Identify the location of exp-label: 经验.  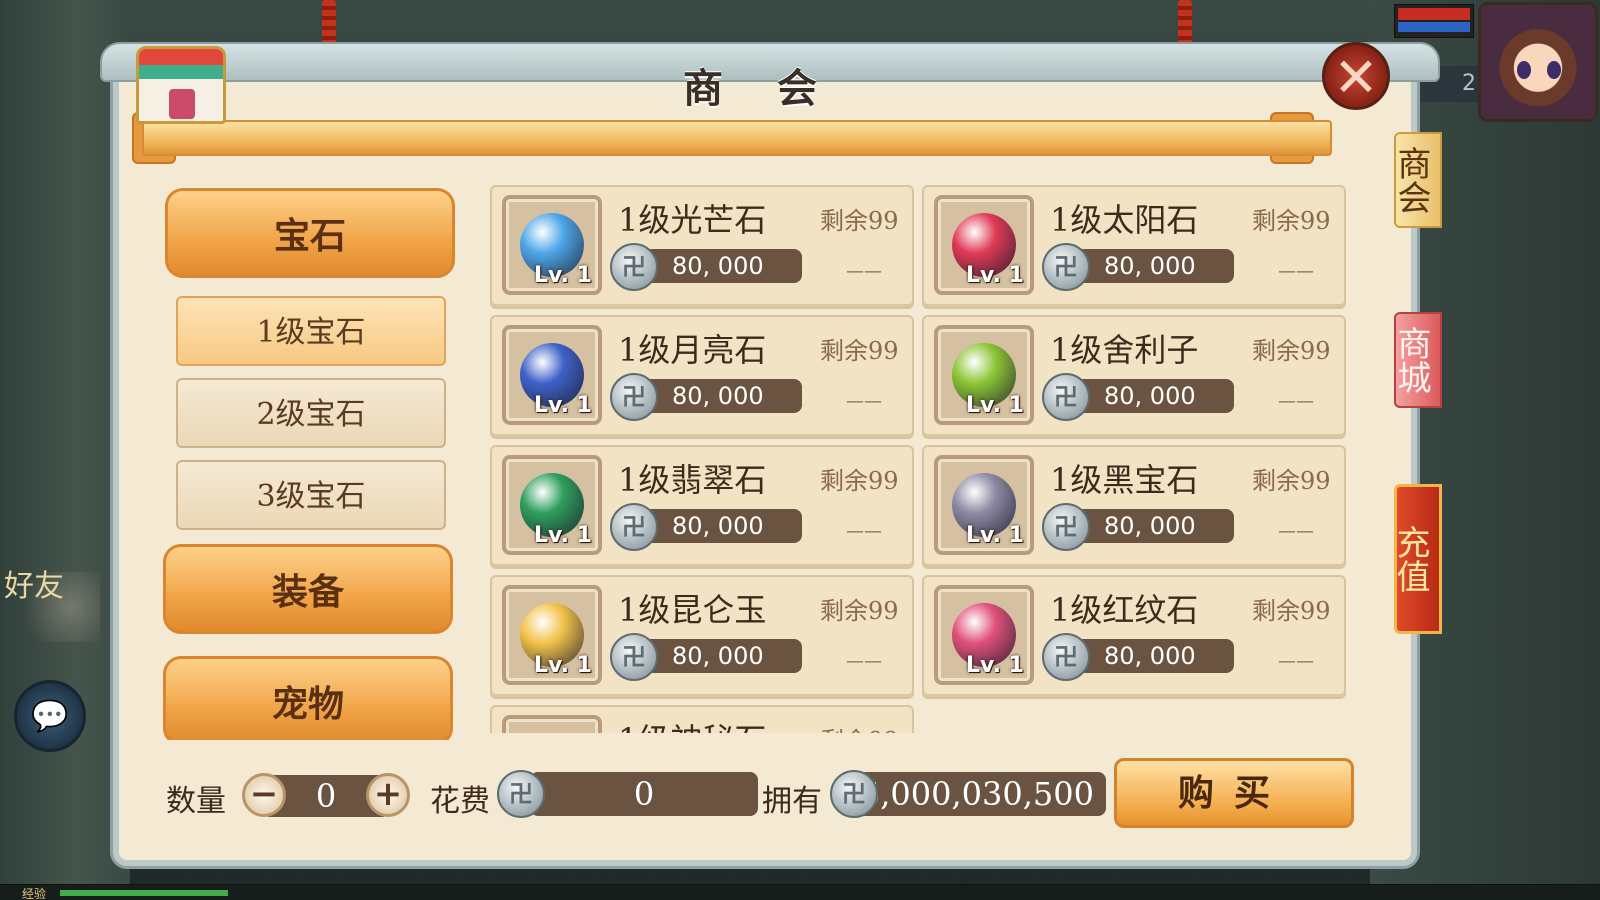
(34, 893).